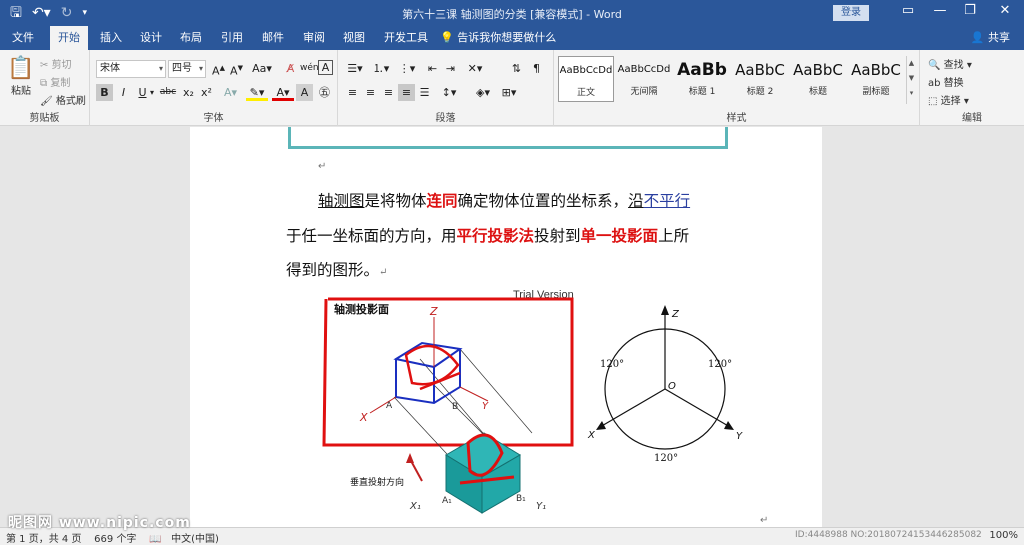 The width and height of the screenshot is (1024, 545). What do you see at coordinates (56, 63) in the screenshot?
I see `cut-button: ✂ 剪切` at bounding box center [56, 63].